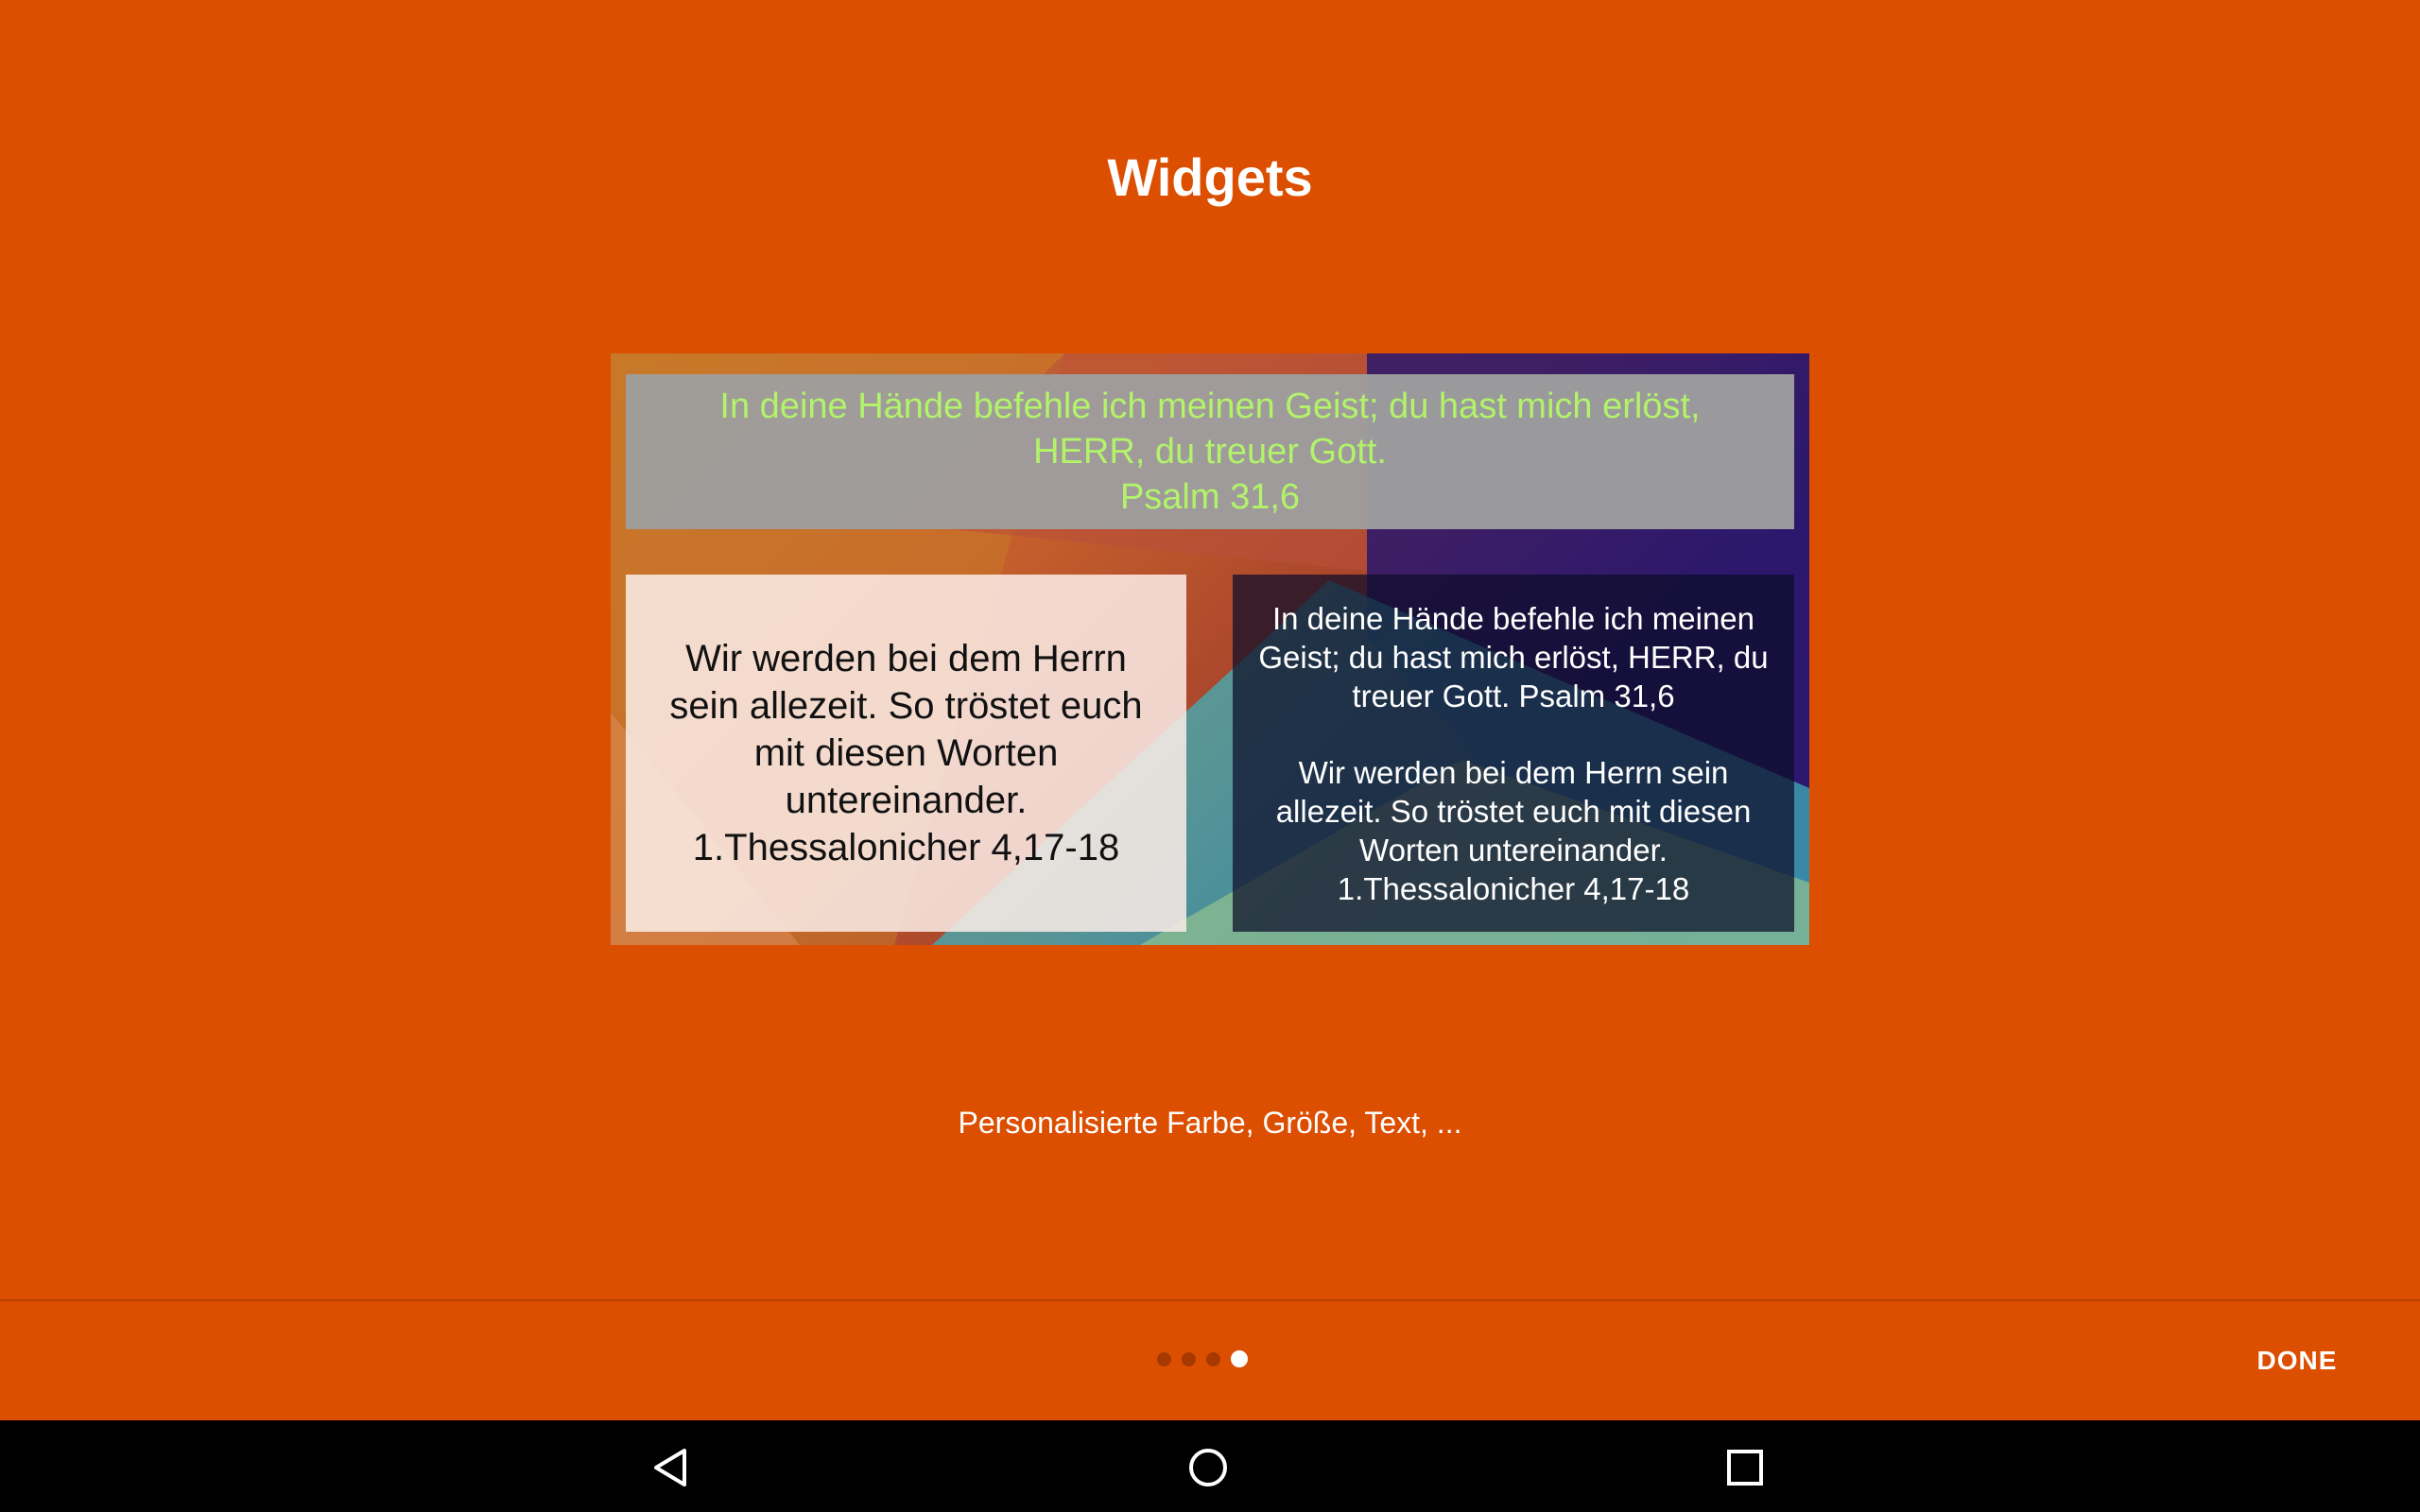 Image resolution: width=2420 pixels, height=1512 pixels. Describe the element at coordinates (1210, 497) in the screenshot. I see `top-verse-reference: Psalm 31,6` at that location.